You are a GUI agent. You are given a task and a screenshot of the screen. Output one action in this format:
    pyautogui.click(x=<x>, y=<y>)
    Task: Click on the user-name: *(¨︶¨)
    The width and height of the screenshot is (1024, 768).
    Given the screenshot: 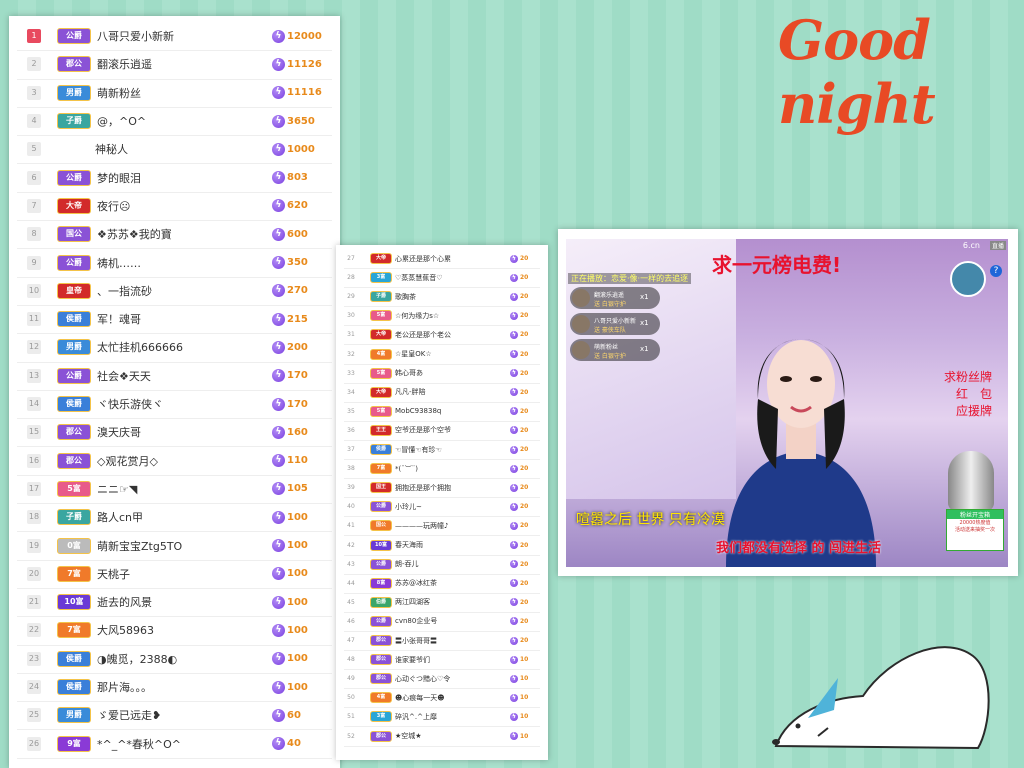 What is the action you would take?
    pyautogui.click(x=452, y=469)
    